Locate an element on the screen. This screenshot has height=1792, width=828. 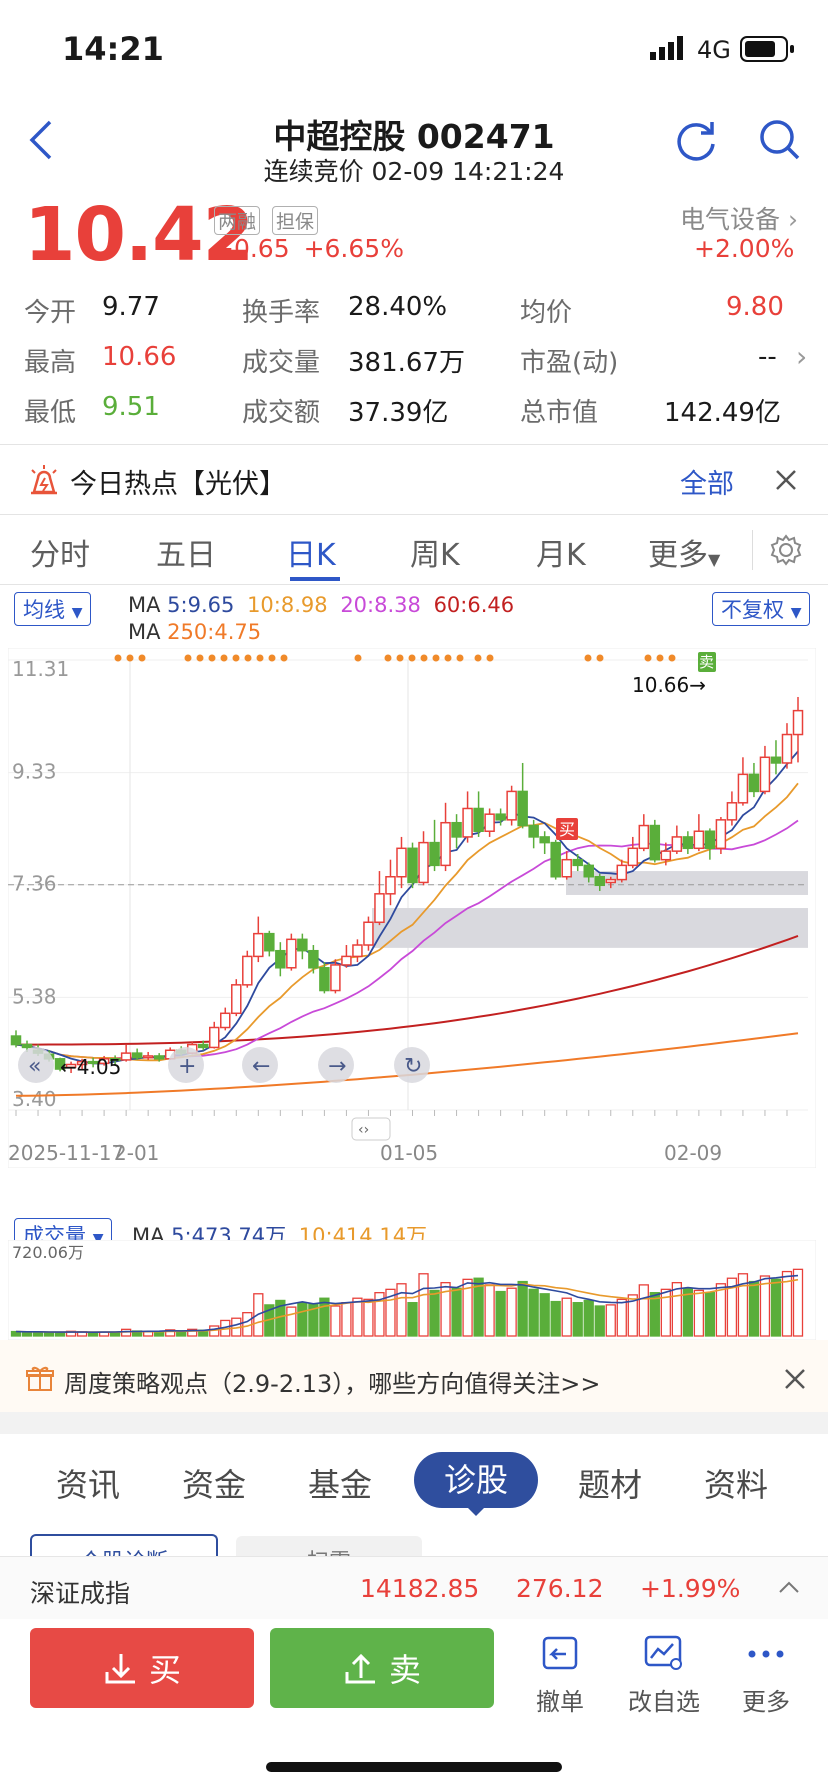
turnover-value: 28.40% is located at coordinates (398, 307).